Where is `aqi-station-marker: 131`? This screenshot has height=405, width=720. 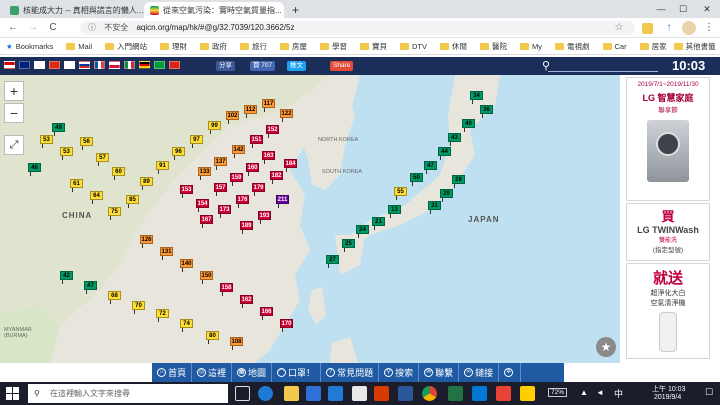 aqi-station-marker: 131 is located at coordinates (166, 253).